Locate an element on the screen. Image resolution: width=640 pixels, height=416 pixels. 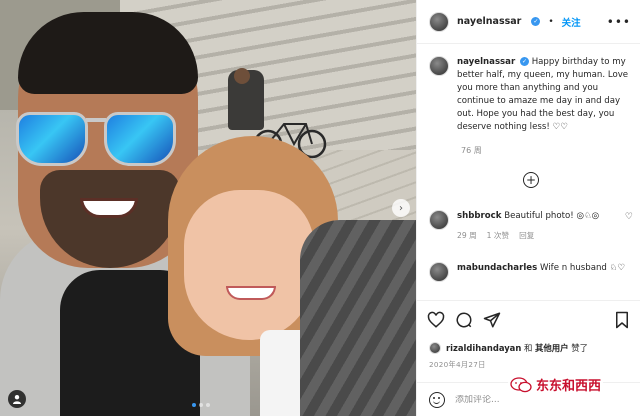
more-horizontal-icon: ••• is located at coordinates (619, 22).